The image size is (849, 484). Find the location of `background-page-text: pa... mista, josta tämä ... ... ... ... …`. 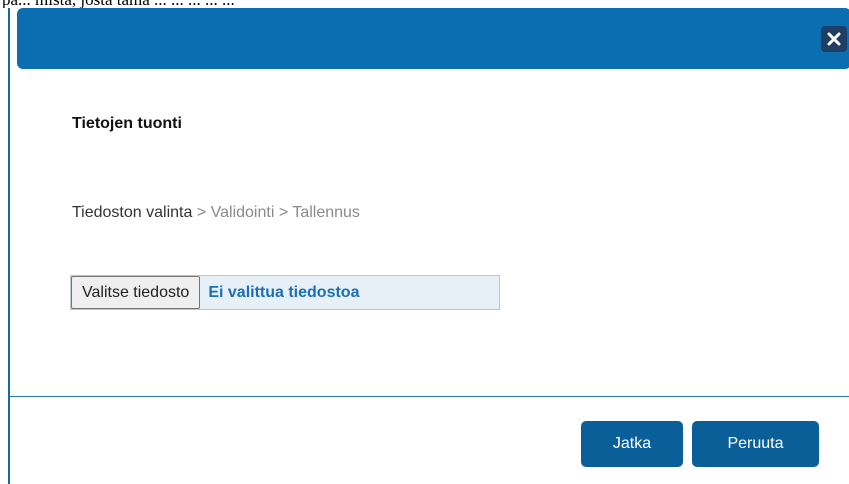

background-page-text: pa... mista, josta tämä ... ... ... ... … is located at coordinates (118, 4).